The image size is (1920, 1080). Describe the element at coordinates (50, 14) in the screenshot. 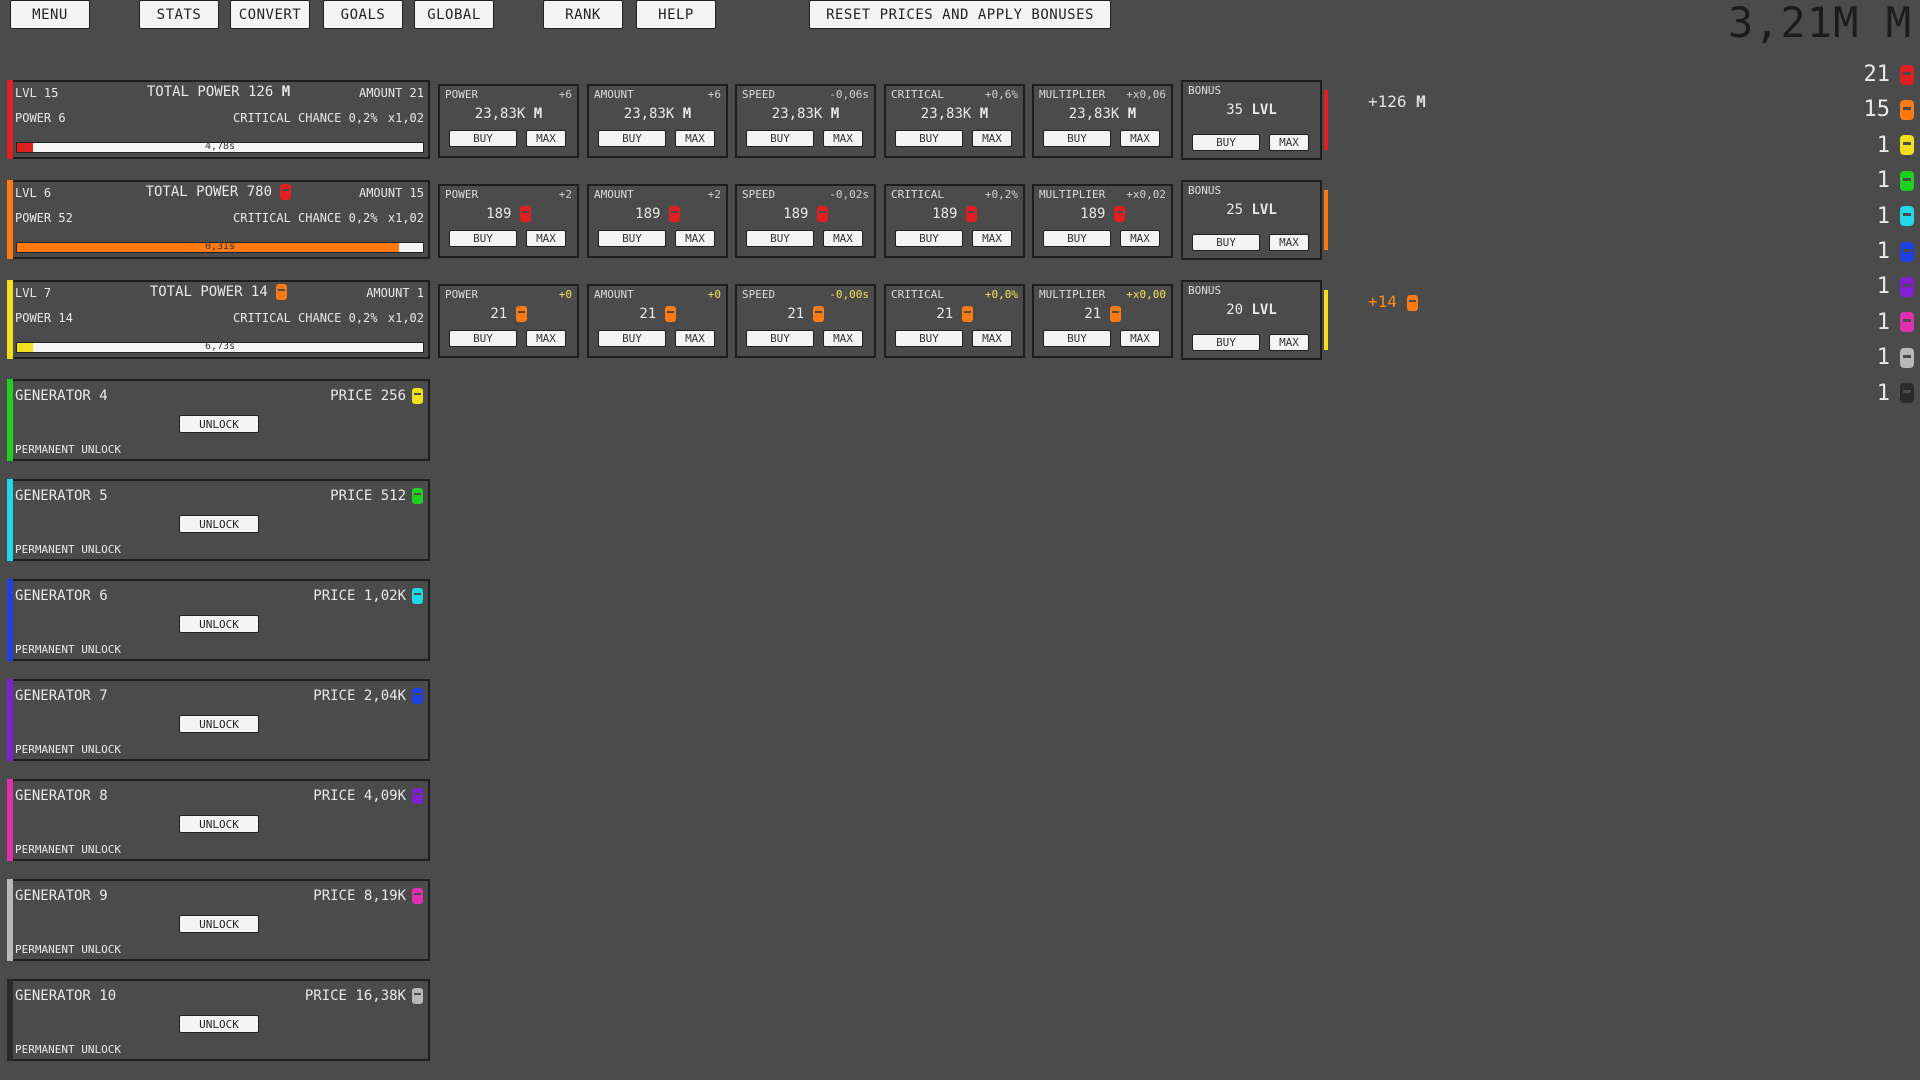

I see `menu-button: MENU` at that location.